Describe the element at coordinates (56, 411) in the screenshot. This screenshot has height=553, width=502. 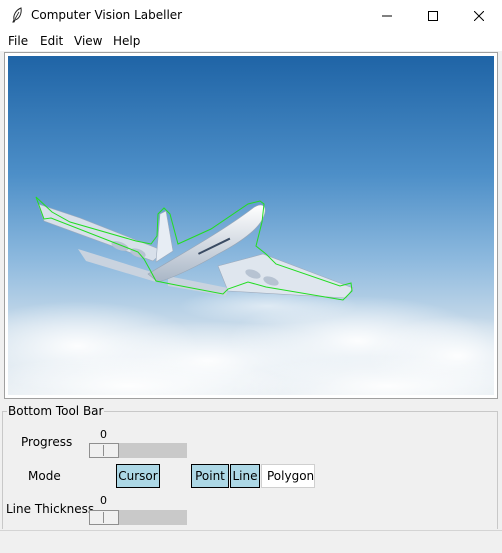
I see `toolbar-title: Bottom Tool Bar` at that location.